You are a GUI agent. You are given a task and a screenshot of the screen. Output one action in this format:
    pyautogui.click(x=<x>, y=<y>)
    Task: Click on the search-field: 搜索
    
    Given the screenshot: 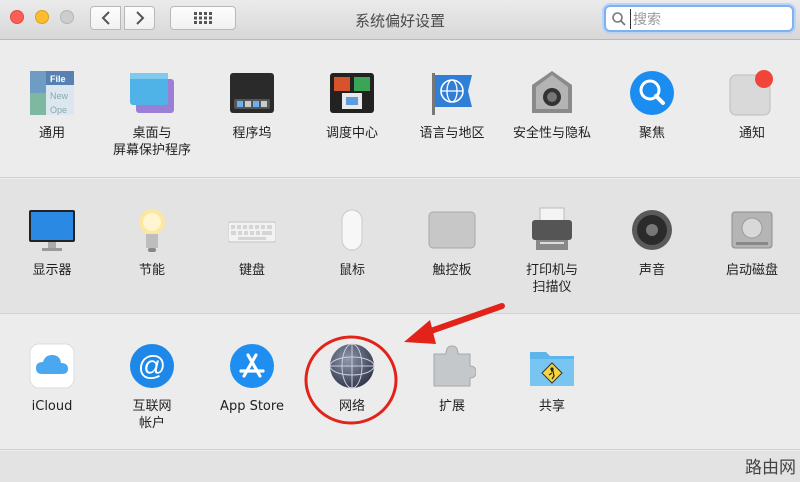 What is the action you would take?
    pyautogui.click(x=699, y=18)
    